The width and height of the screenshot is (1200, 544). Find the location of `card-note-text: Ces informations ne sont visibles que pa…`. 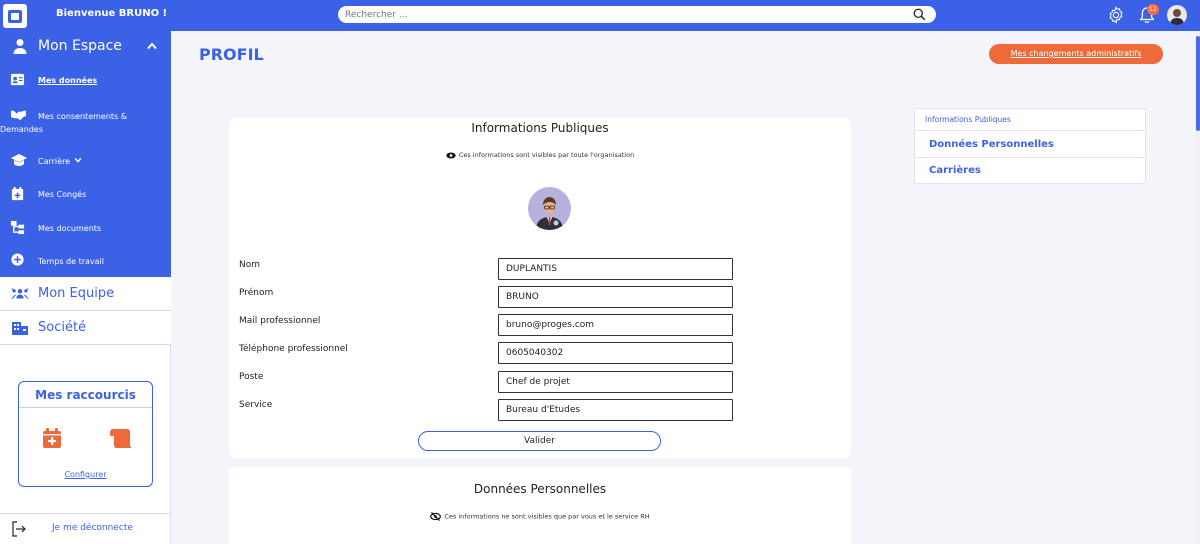

card-note-text: Ces informations ne sont visibles que pa… is located at coordinates (547, 516).